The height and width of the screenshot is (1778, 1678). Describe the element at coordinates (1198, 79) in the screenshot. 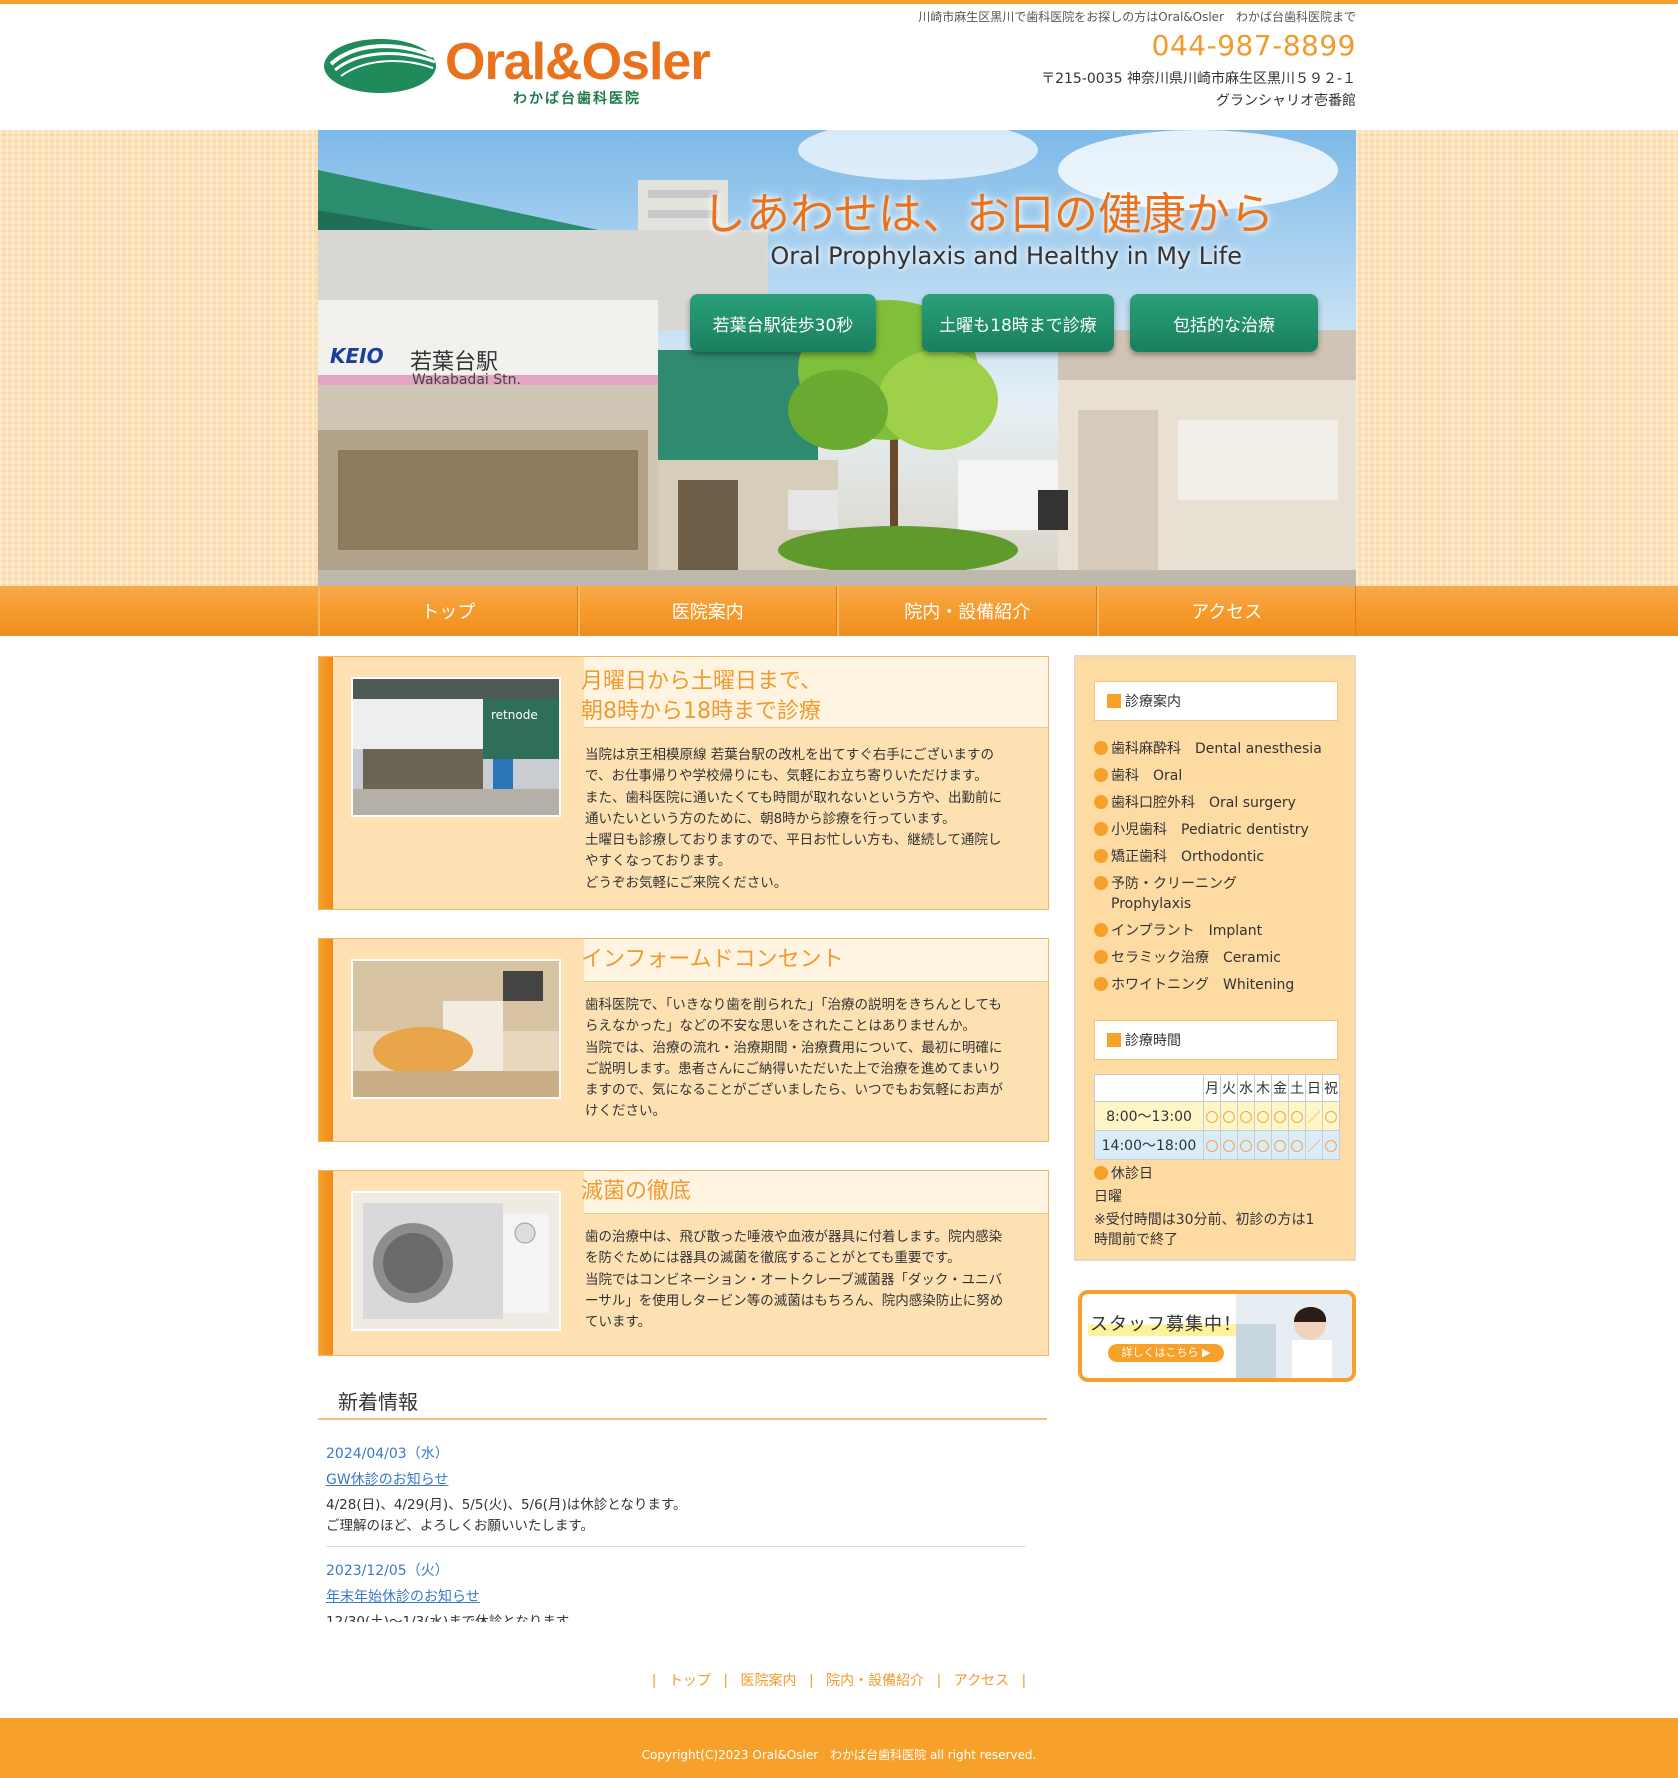

I see `address-line-1: 〒215-0035 神奈川県川崎市麻生区黒川５９２-１` at that location.